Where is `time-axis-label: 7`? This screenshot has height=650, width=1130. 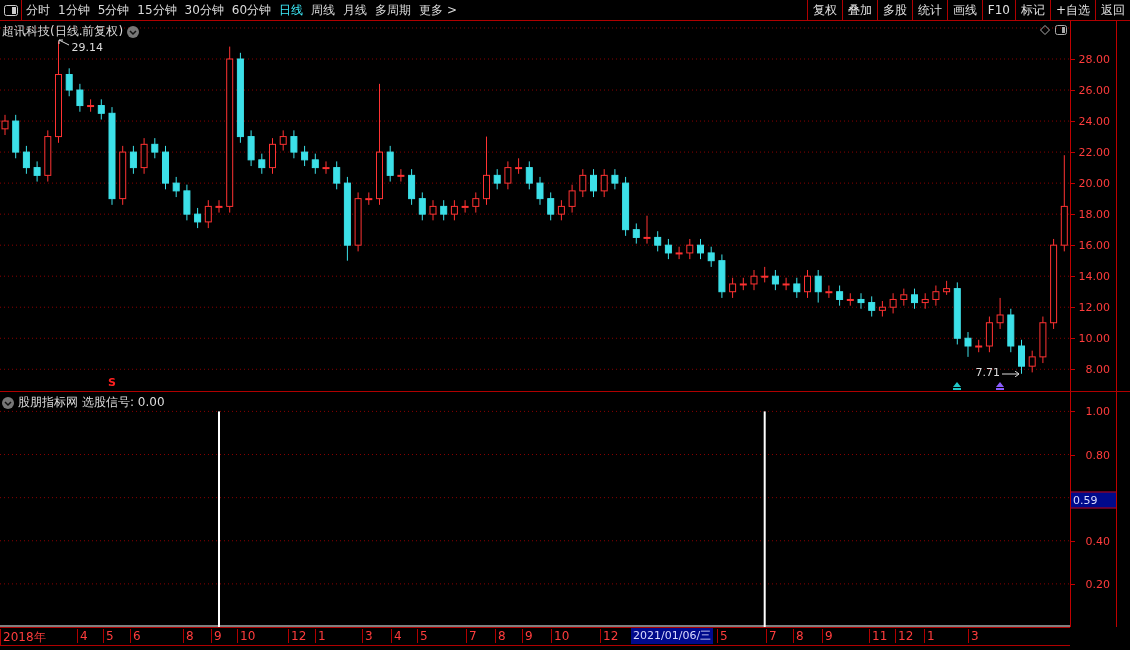 time-axis-label: 7 is located at coordinates (771, 636).